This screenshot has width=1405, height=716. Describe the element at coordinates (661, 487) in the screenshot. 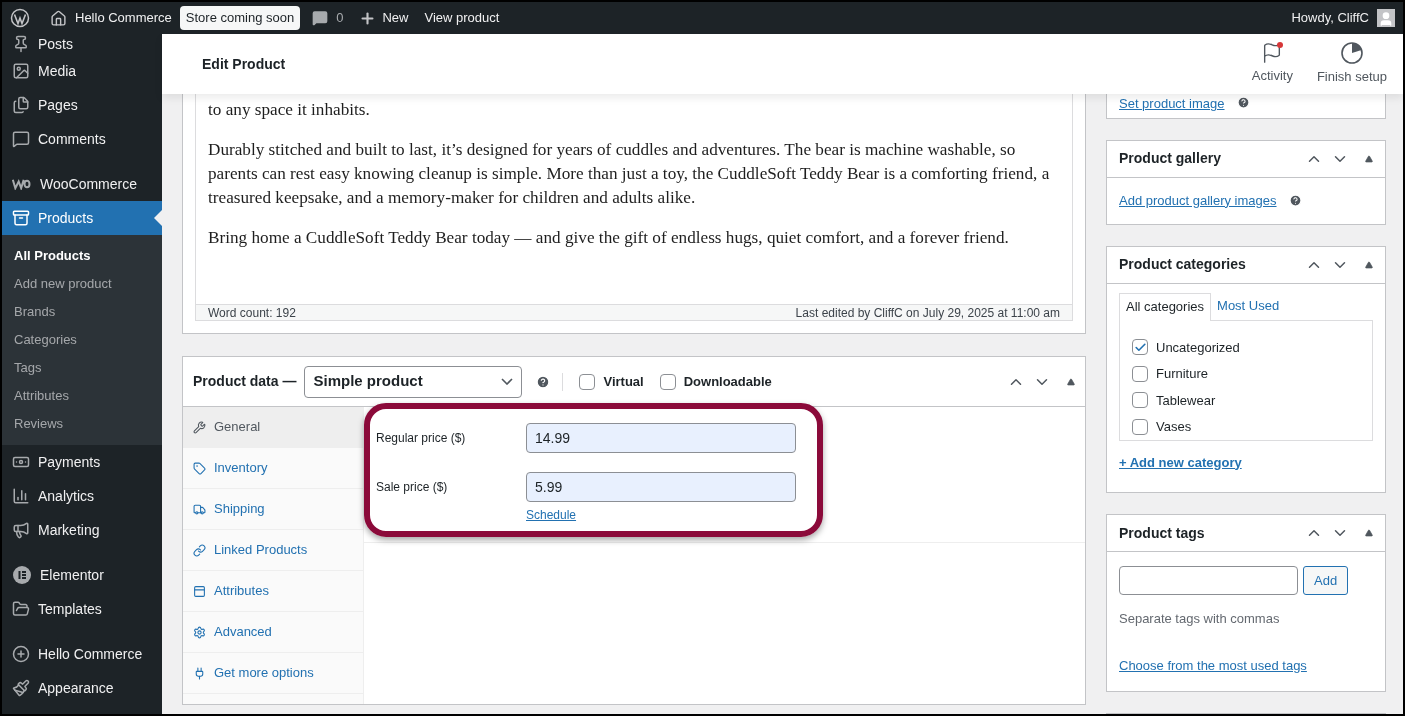

I see `price-field: 5.99` at that location.